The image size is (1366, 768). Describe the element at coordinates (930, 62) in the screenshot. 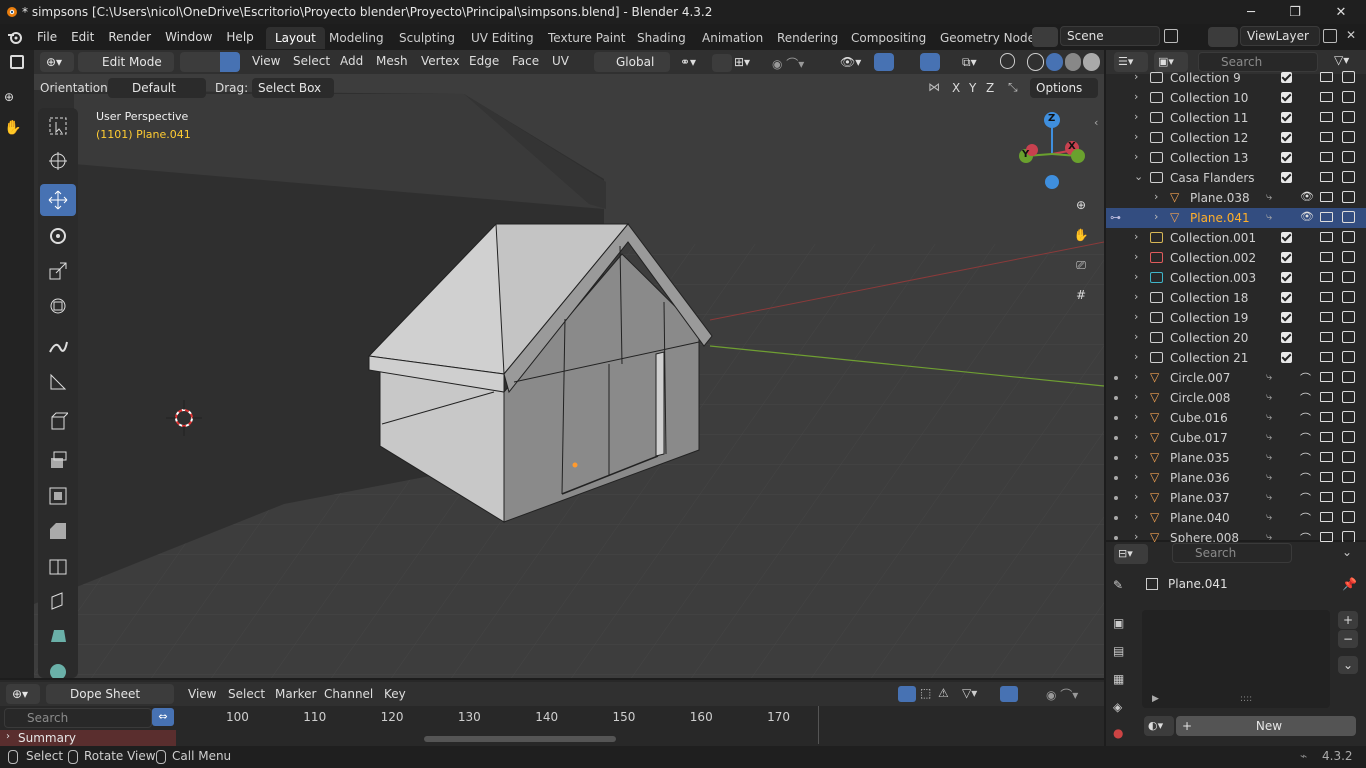

I see `overlay-toggle-icon` at that location.